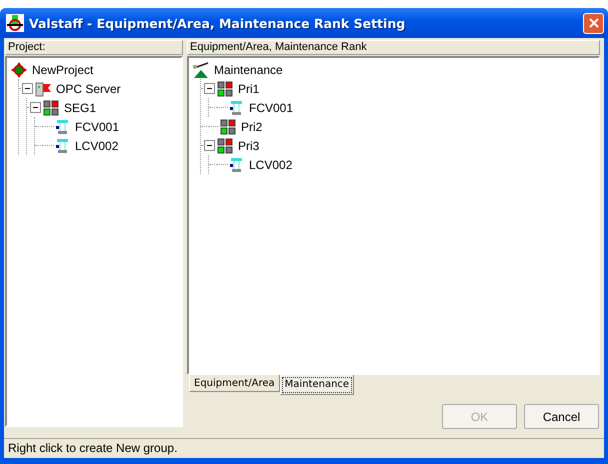 The height and width of the screenshot is (464, 608). Describe the element at coordinates (304, 448) in the screenshot. I see `status-text: Right click to create New group.` at that location.